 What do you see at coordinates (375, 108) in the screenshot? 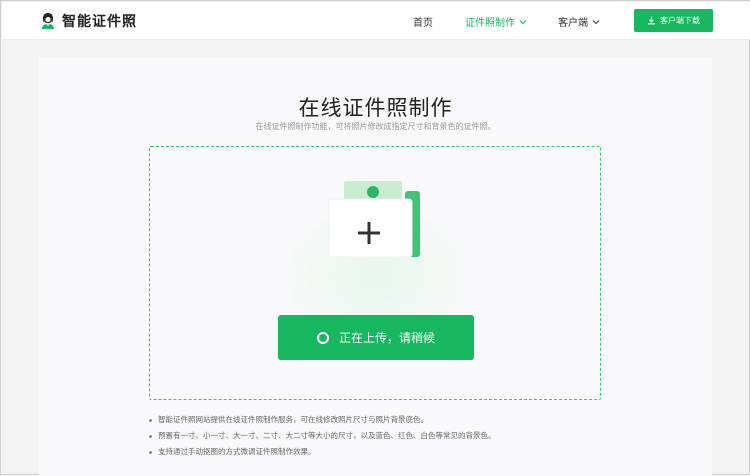
I see `page-title: 在线证件照制作` at bounding box center [375, 108].